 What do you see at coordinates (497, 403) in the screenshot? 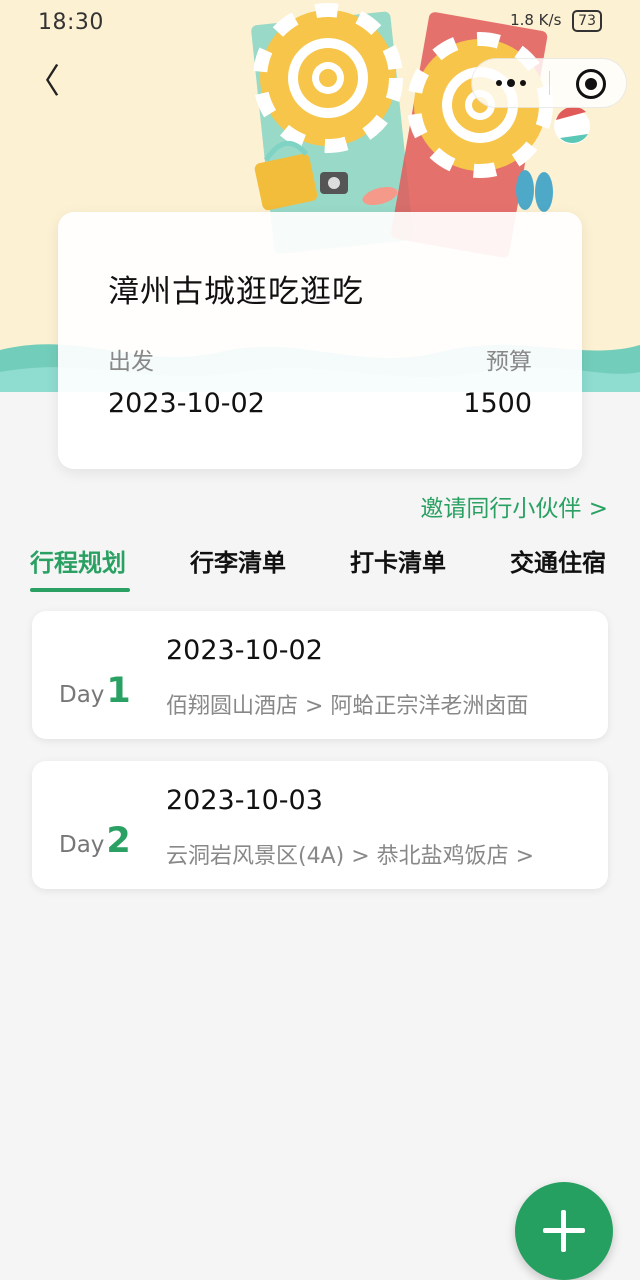
I see `budget-value: 1500` at bounding box center [497, 403].